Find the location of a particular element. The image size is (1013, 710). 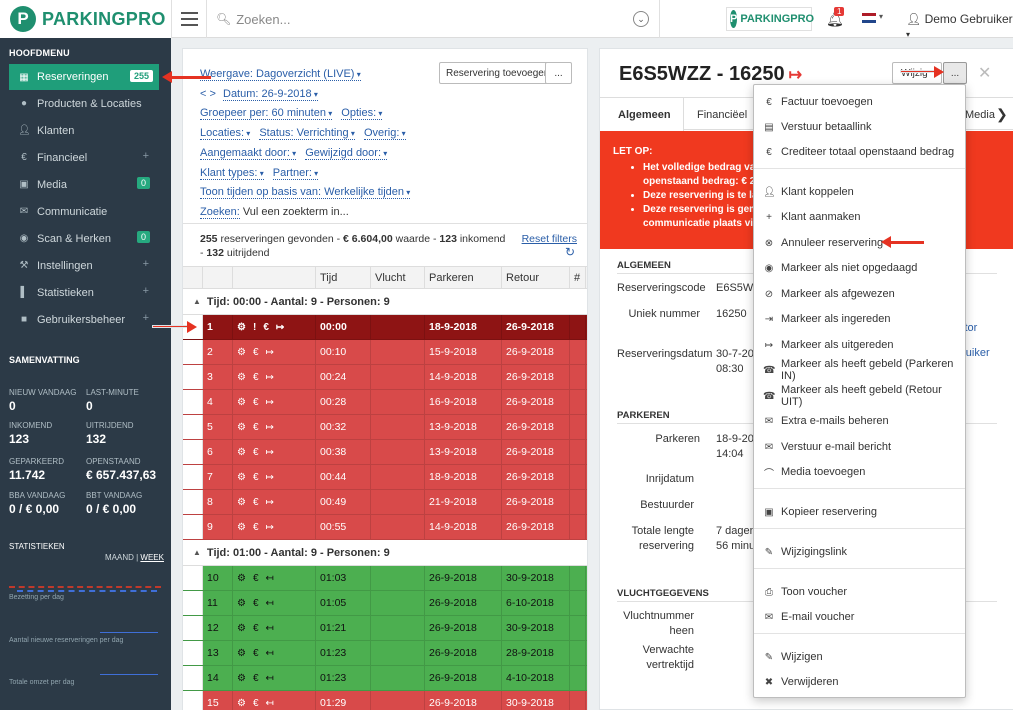

tab-algemeen: Algemeen is located at coordinates (642, 114).